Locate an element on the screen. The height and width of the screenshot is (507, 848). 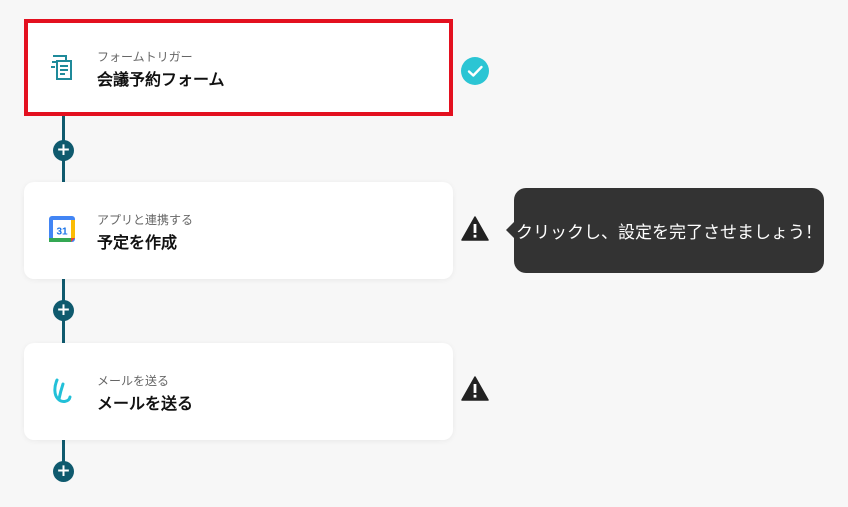
google-calendar-icon: 31 is located at coordinates (62, 229).